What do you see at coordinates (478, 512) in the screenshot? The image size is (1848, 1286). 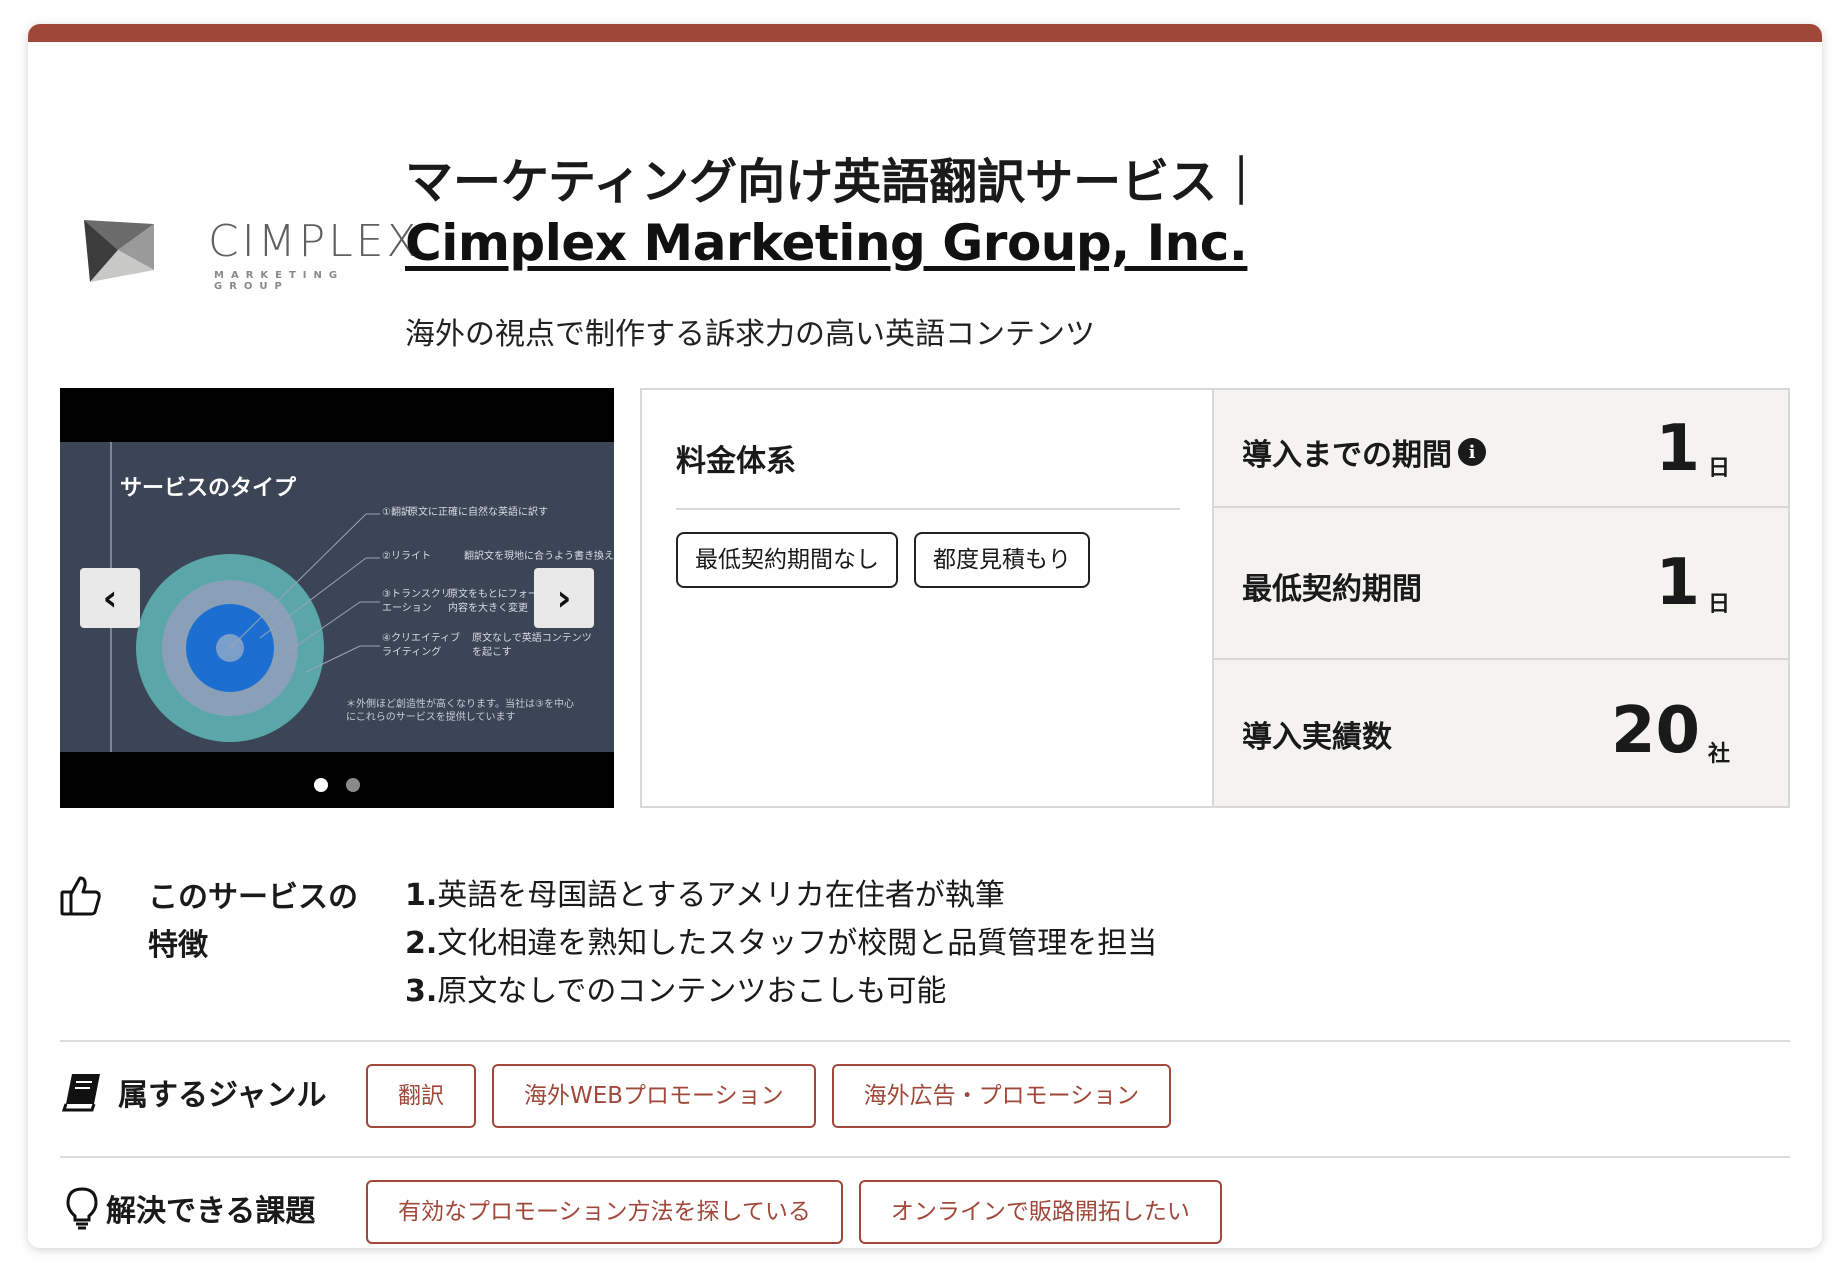 I see `slide-item-desc: 原文に正確に自然な英語に訳す` at bounding box center [478, 512].